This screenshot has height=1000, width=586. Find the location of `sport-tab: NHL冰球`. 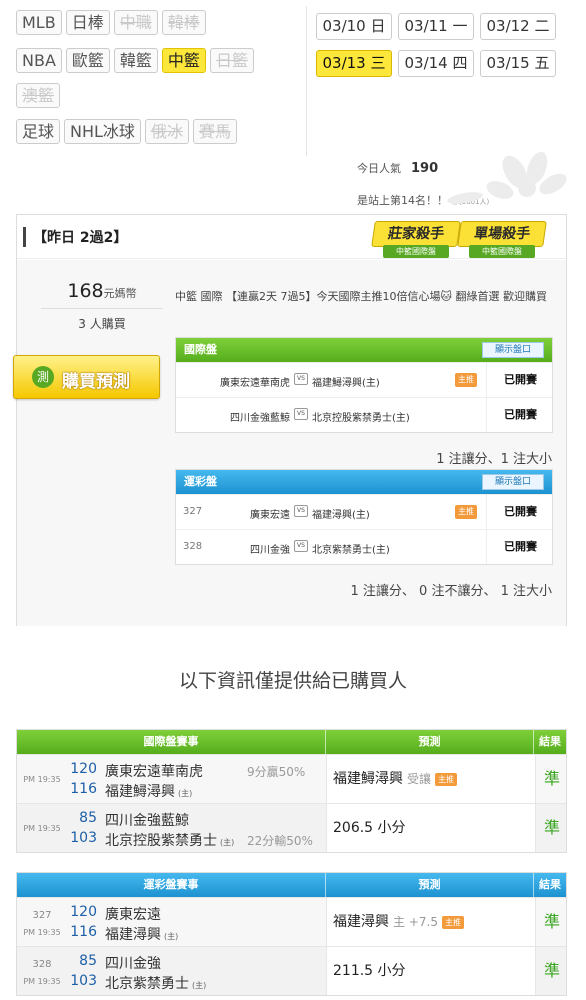

sport-tab: NHL冰球 is located at coordinates (102, 131).